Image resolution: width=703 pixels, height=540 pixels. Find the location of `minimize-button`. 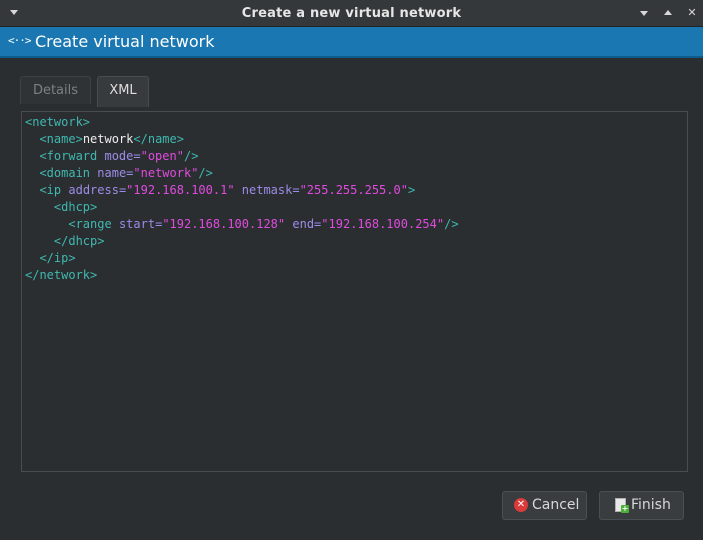

minimize-button is located at coordinates (644, 13).